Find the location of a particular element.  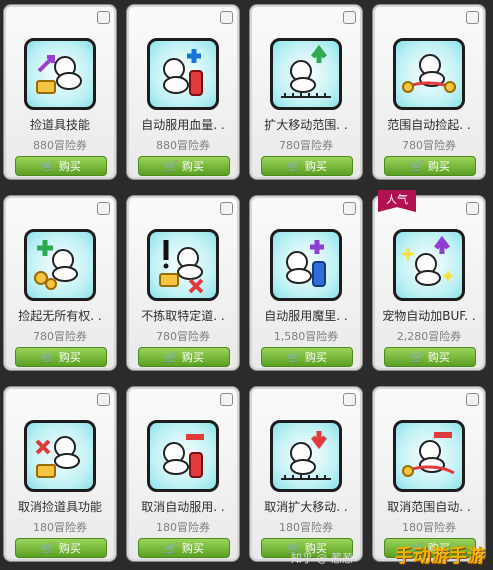

item-name: 捡起无所有权. . is located at coordinates (60, 316).